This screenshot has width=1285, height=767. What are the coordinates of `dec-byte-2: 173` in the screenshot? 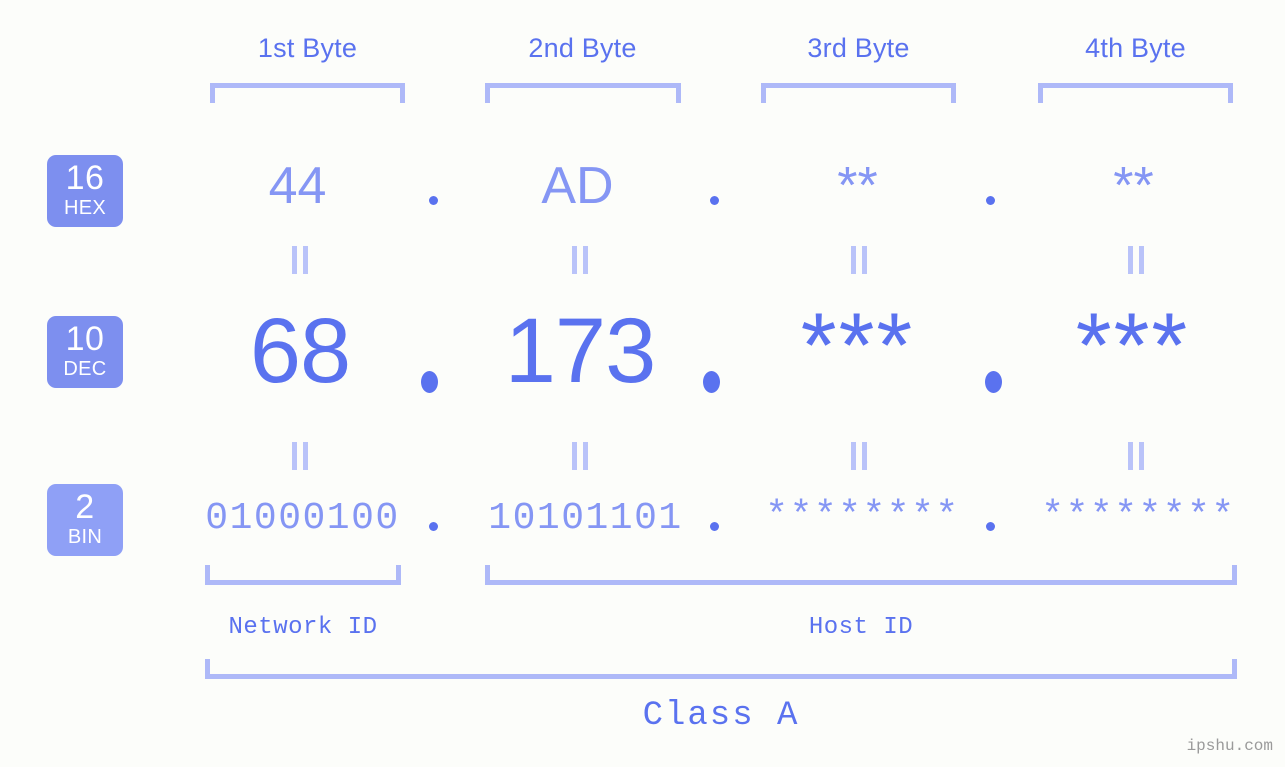 It's located at (580, 351).